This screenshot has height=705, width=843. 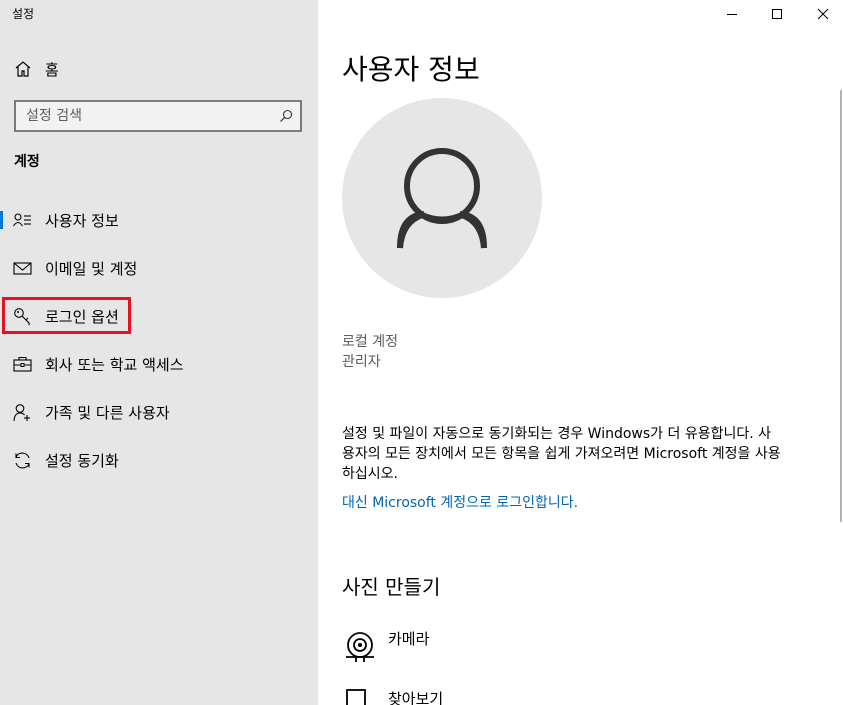 What do you see at coordinates (370, 342) in the screenshot?
I see `account-type: 로컬 계정` at bounding box center [370, 342].